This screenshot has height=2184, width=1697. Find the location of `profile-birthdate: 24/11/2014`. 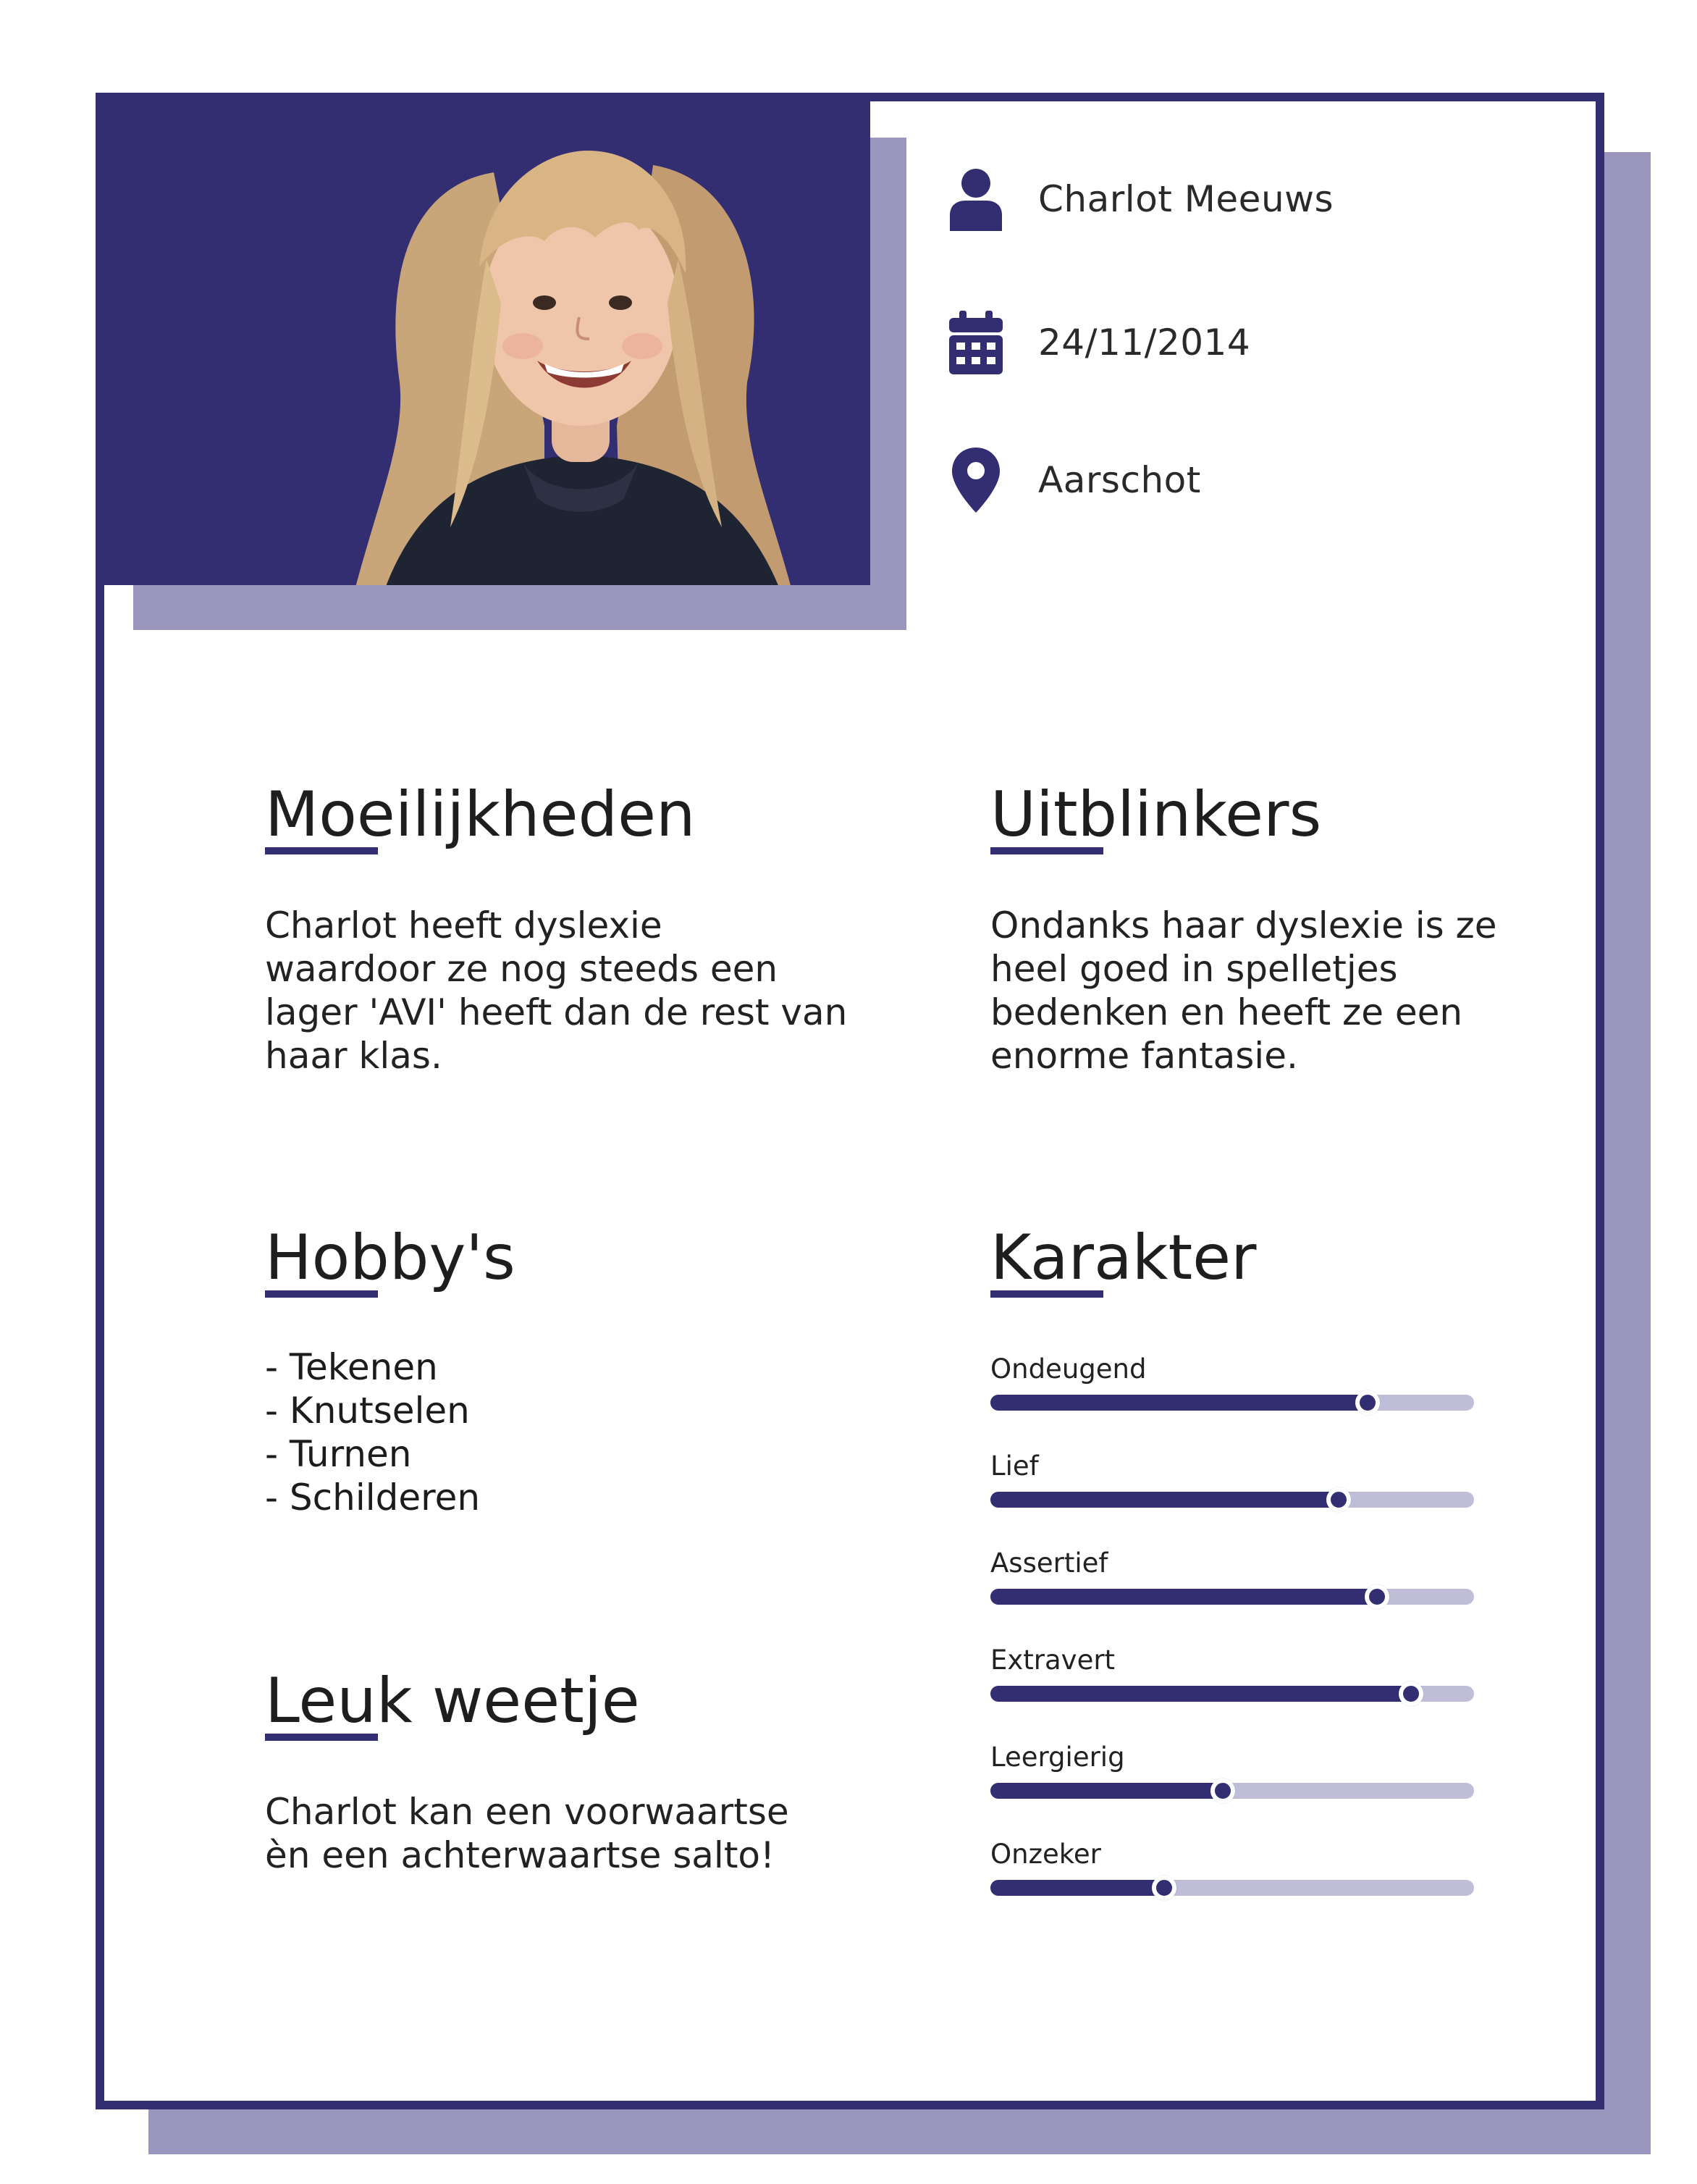

profile-birthdate: 24/11/2014 is located at coordinates (1144, 343).